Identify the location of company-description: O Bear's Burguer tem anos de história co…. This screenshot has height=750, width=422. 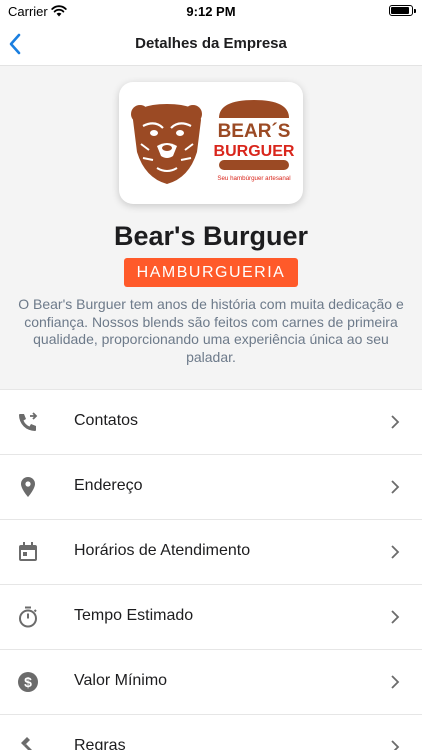
(211, 330).